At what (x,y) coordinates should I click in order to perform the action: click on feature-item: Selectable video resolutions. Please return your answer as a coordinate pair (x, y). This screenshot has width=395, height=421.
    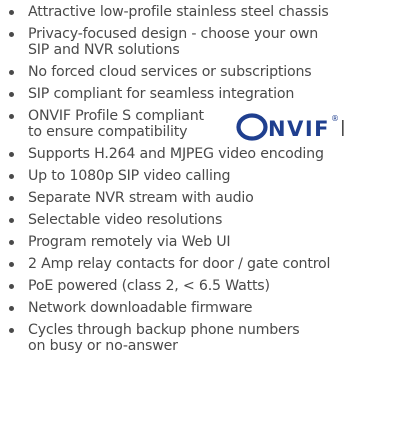
    Looking at the image, I should click on (199, 220).